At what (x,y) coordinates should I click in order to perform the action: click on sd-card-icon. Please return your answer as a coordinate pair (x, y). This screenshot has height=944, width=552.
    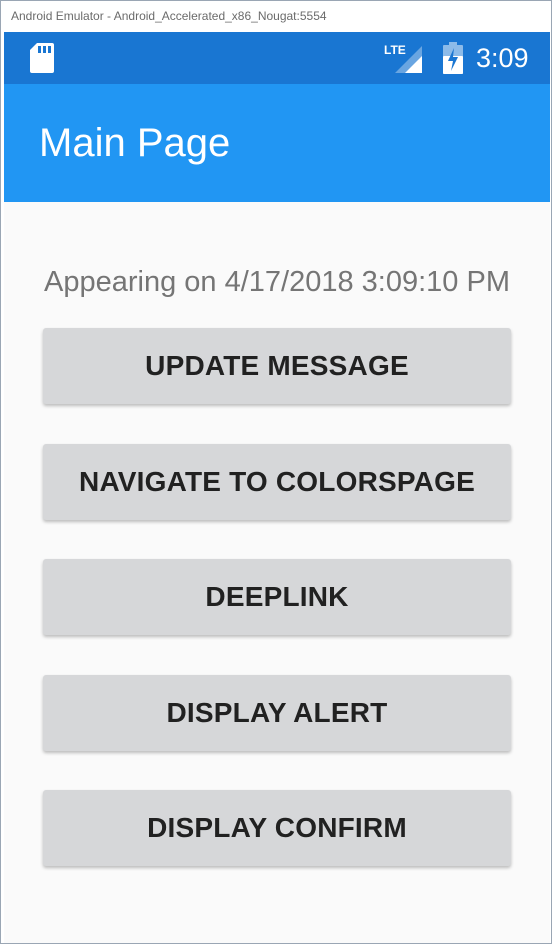
    Looking at the image, I should click on (42, 60).